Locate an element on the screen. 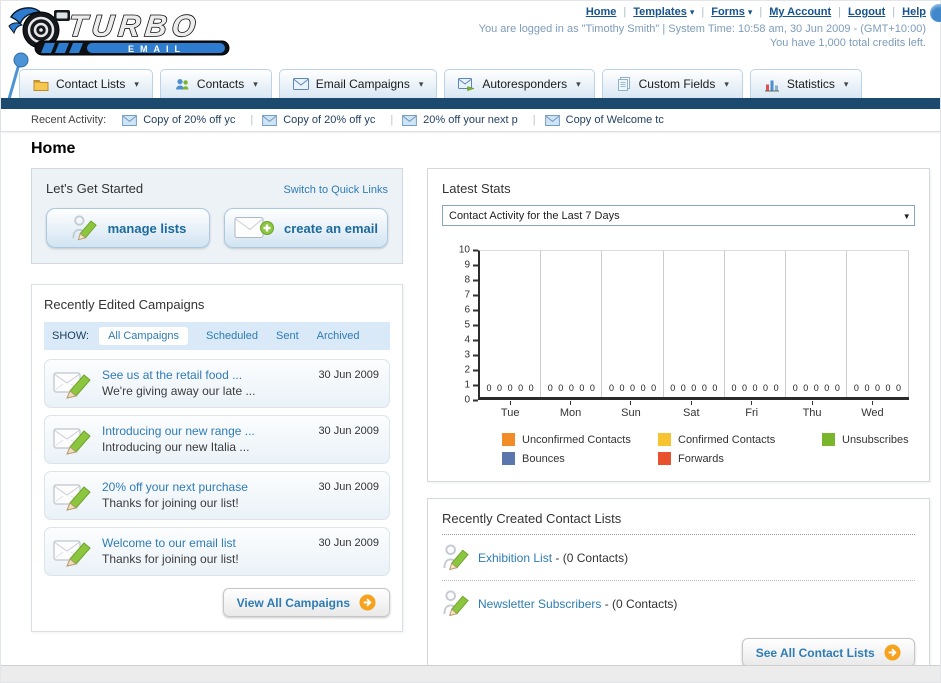 This screenshot has width=941, height=683. y-tick-label: 5 is located at coordinates (471, 325).